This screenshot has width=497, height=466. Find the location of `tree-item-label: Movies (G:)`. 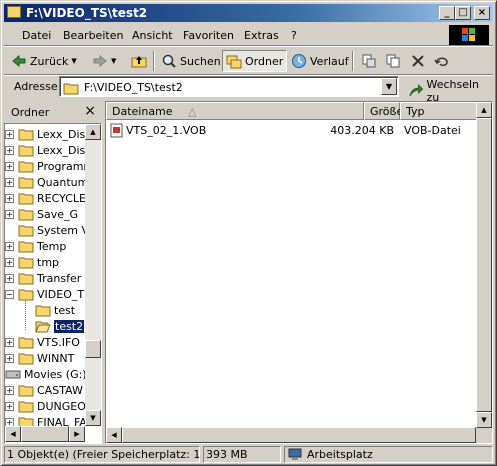

tree-item-label: Movies (G:) is located at coordinates (55, 374).